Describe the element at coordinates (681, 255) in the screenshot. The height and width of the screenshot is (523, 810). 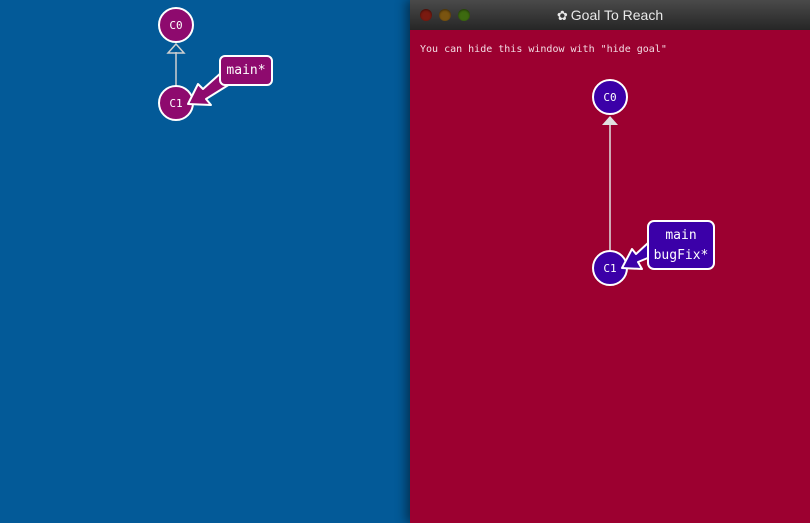
I see `branch-label-bugfix: bugFix*` at that location.